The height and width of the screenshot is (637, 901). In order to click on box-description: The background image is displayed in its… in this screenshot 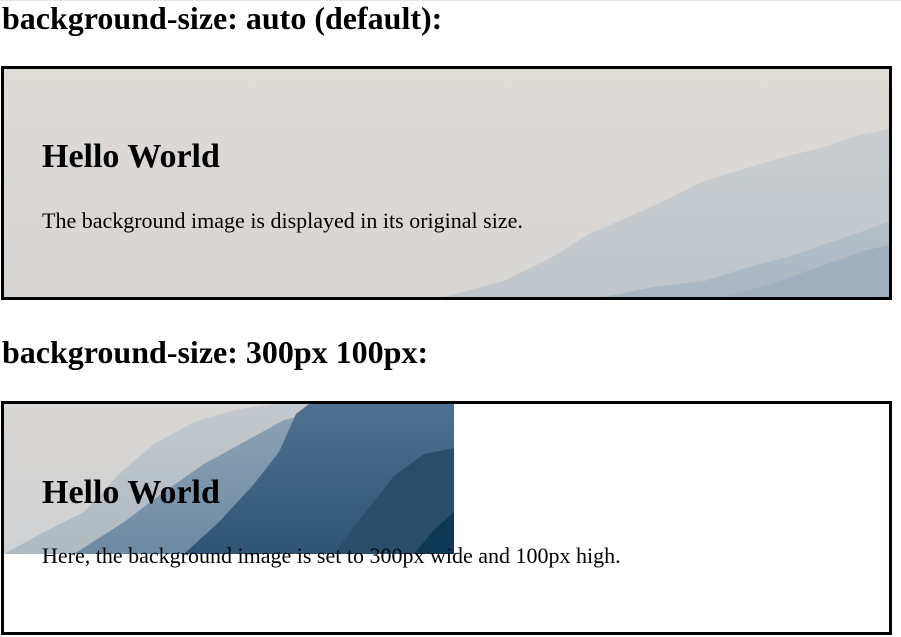, I will do `click(282, 220)`.